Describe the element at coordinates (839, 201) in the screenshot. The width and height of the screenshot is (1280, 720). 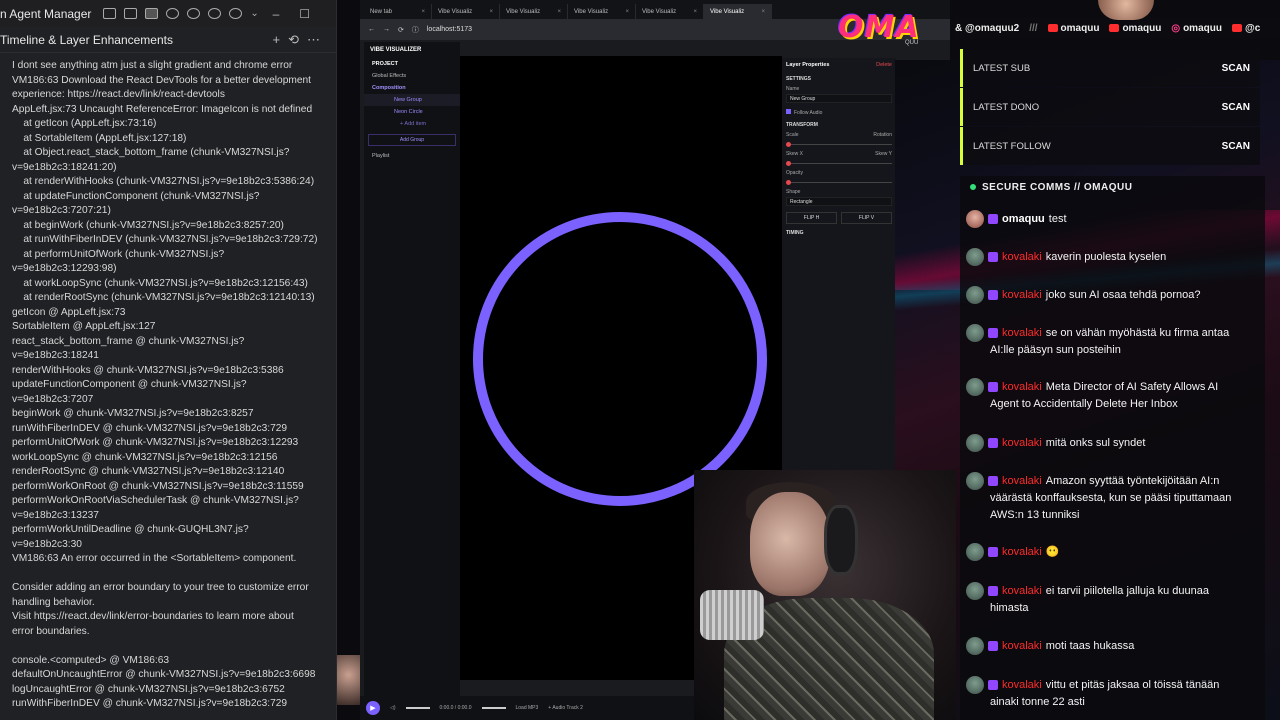
I see `shape-select: Rectangle` at that location.